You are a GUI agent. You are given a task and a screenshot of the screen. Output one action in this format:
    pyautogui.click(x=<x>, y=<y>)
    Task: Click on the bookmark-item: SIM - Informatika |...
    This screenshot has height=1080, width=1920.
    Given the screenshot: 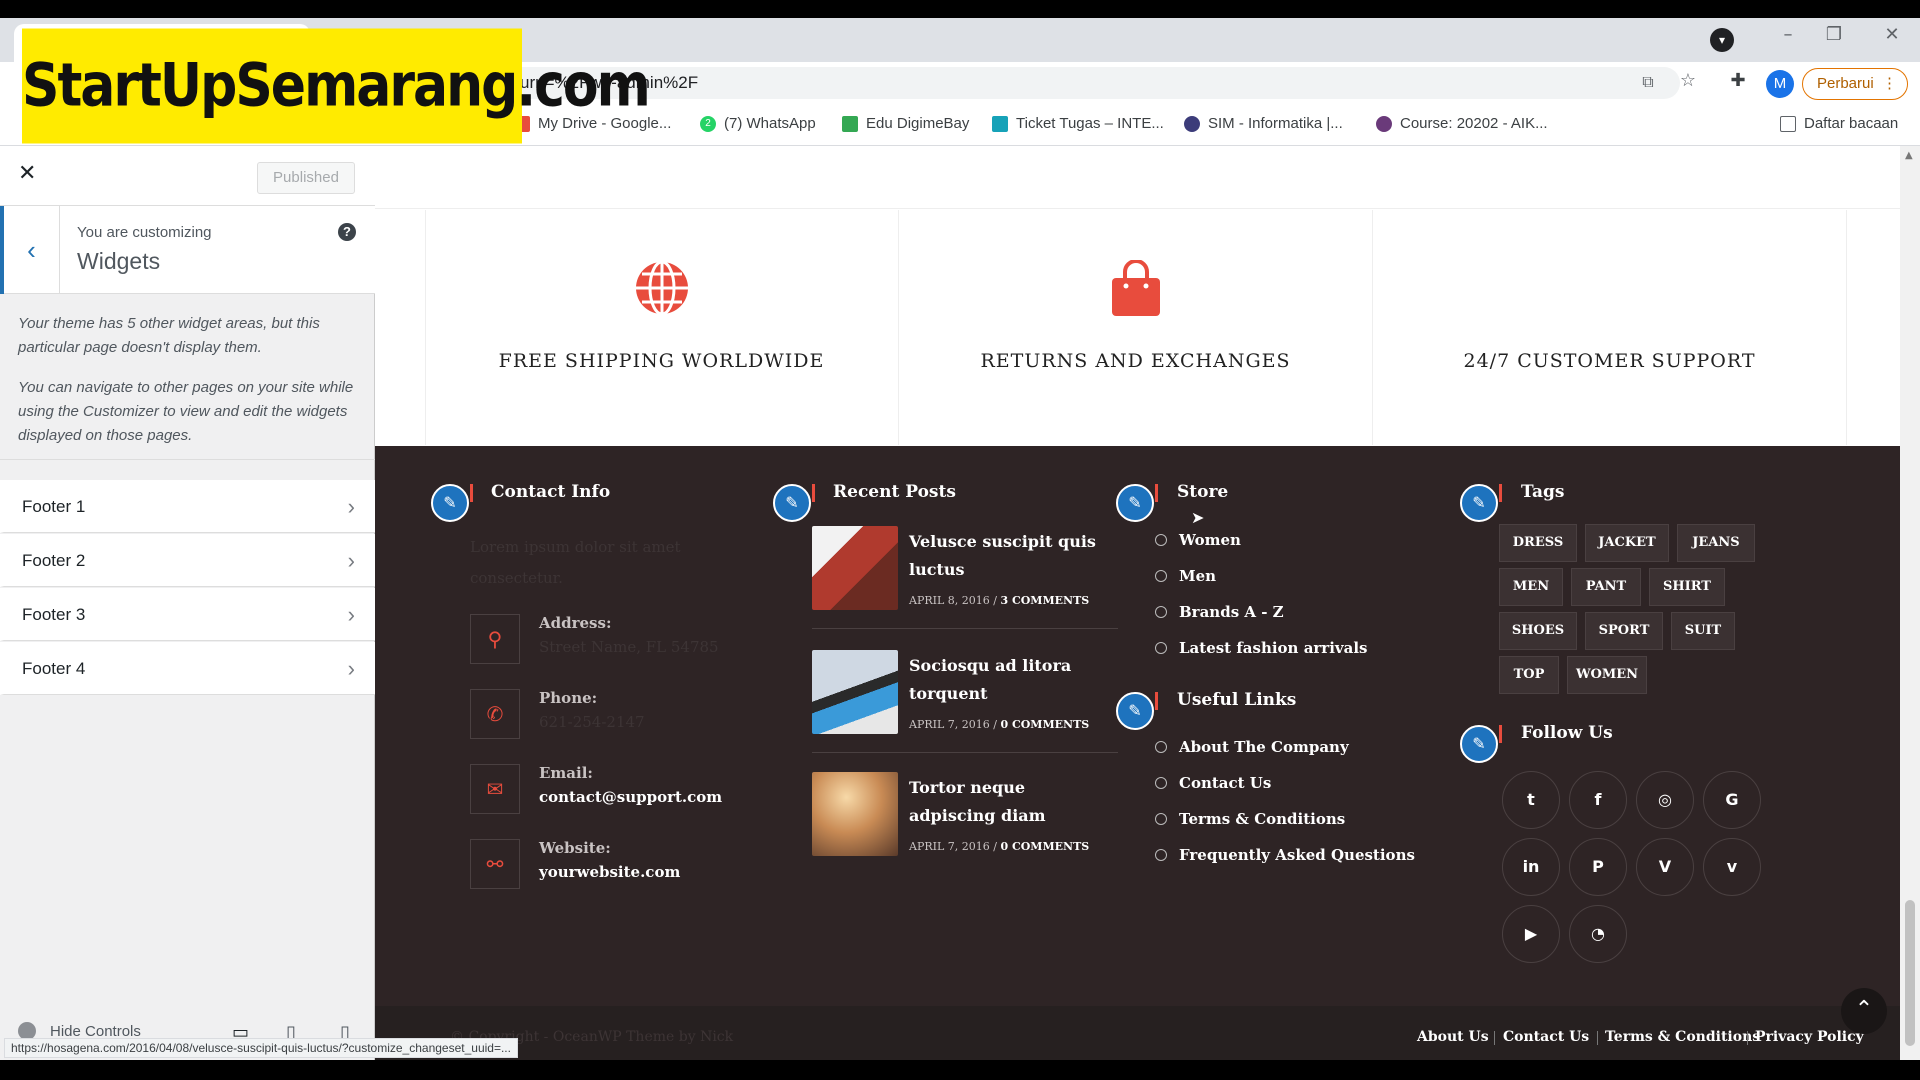 What is the action you would take?
    pyautogui.click(x=1263, y=123)
    